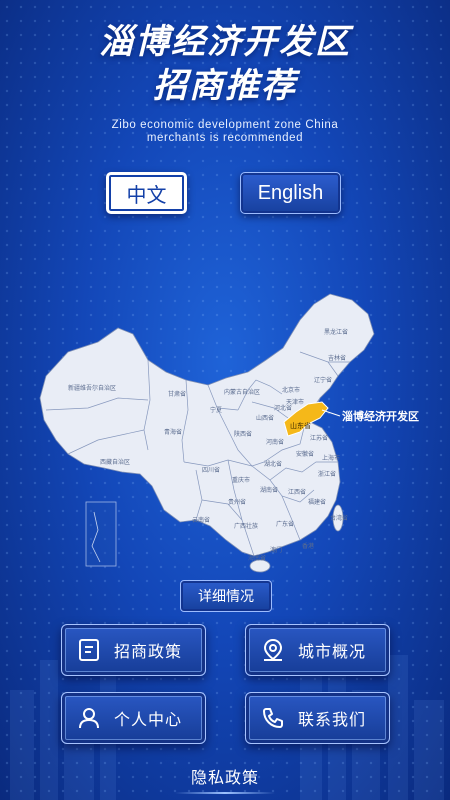 The height and width of the screenshot is (800, 450). What do you see at coordinates (332, 651) in the screenshot?
I see `city-overview-label: 城市概况` at bounding box center [332, 651].